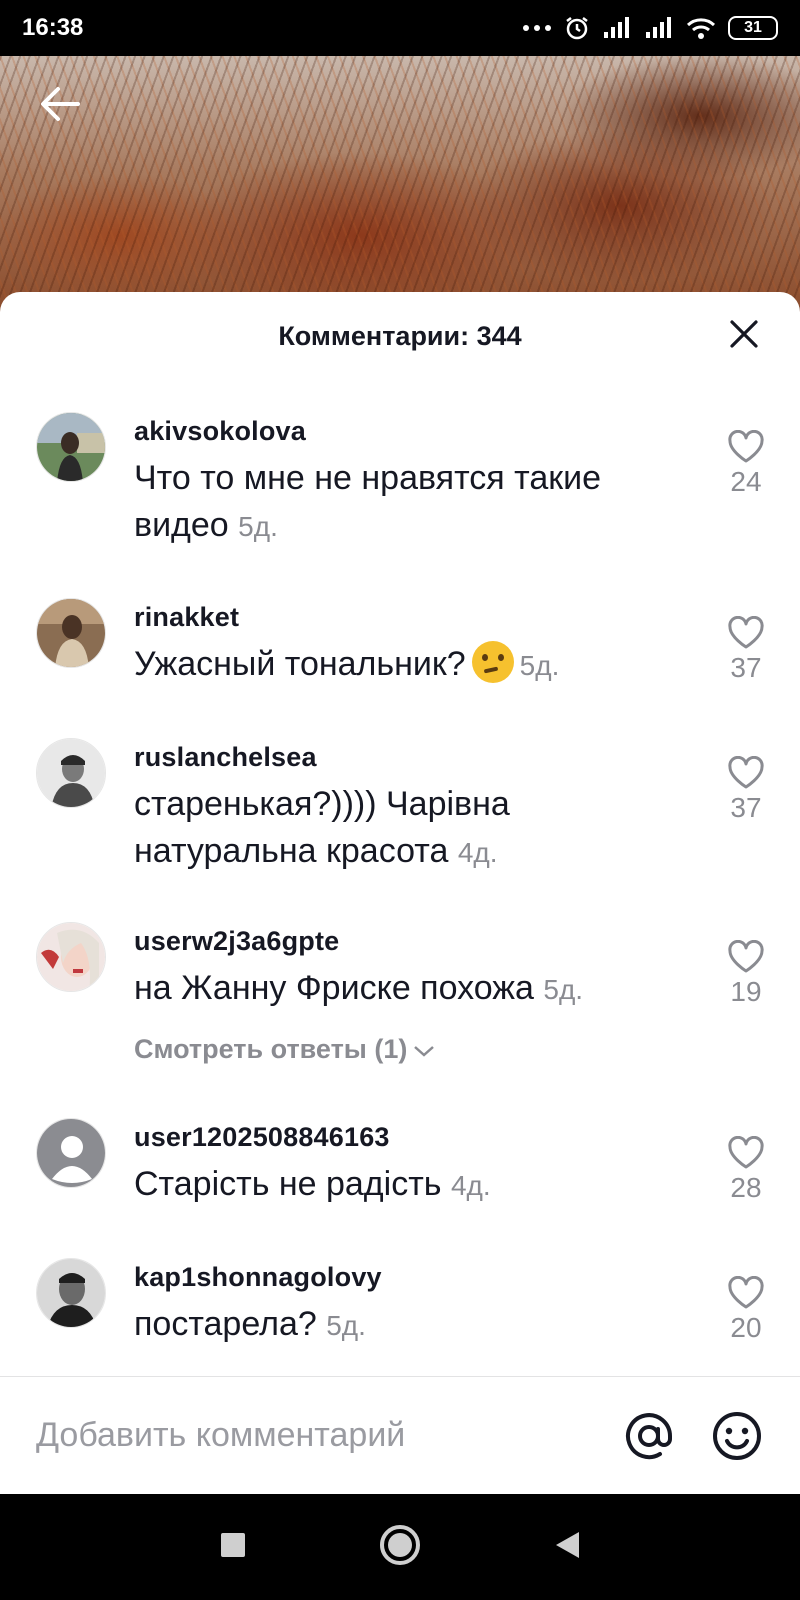 This screenshot has height=1600, width=800. Describe the element at coordinates (300, 664) in the screenshot. I see `comment-message: Ужасный тональник?` at that location.